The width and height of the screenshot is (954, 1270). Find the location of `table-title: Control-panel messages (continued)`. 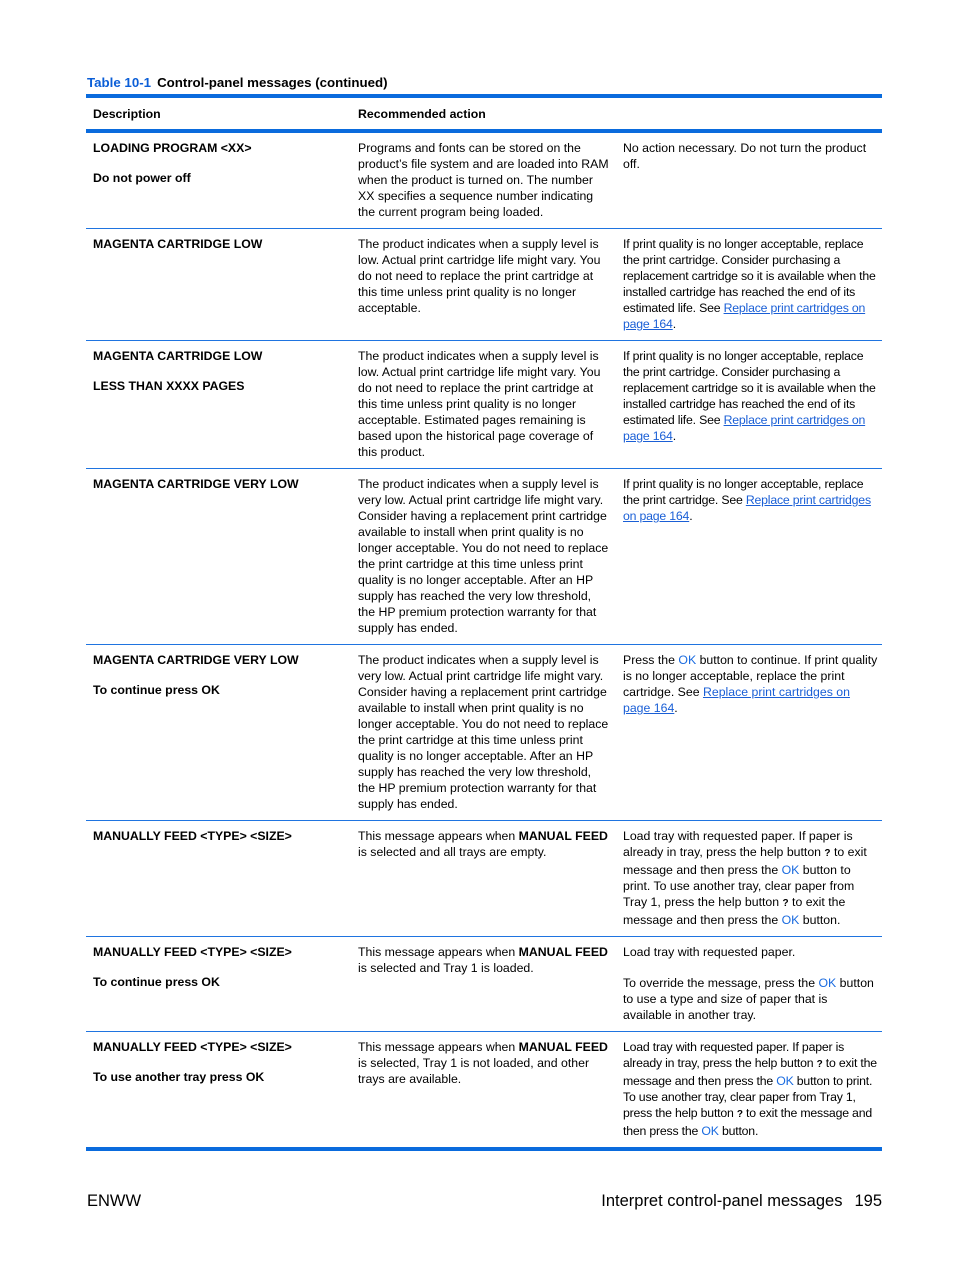

table-title: Control-panel messages (continued) is located at coordinates (272, 82).